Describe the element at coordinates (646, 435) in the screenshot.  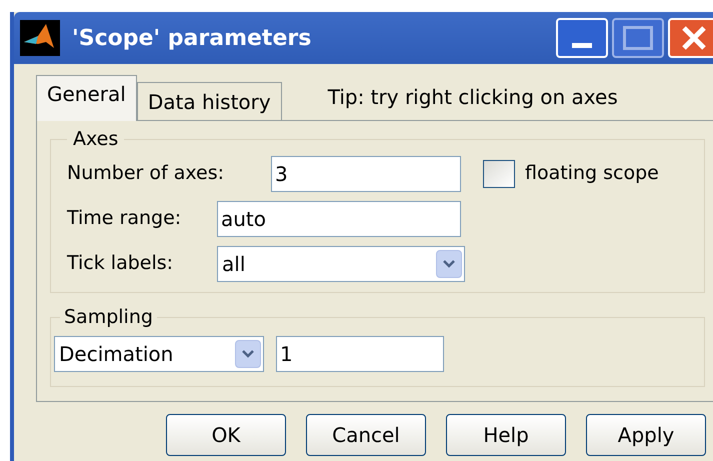
I see `dialog-button: Apply` at that location.